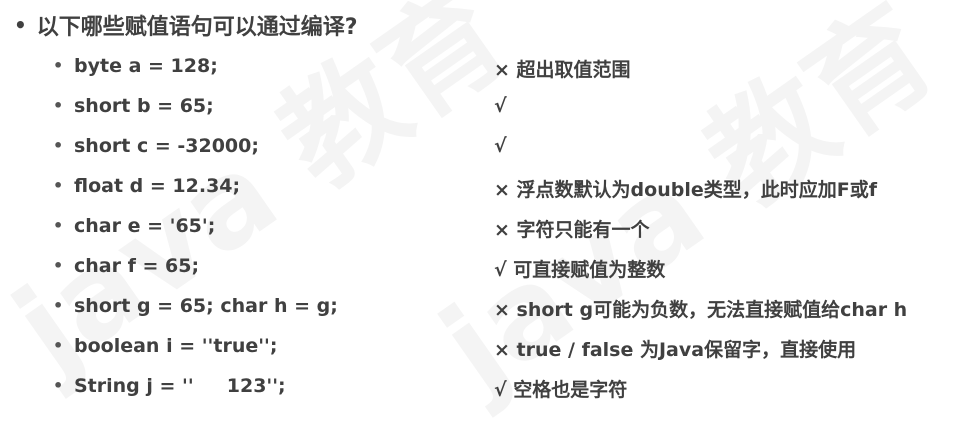  I want to click on code-statement: char e = '65';, so click(145, 226).